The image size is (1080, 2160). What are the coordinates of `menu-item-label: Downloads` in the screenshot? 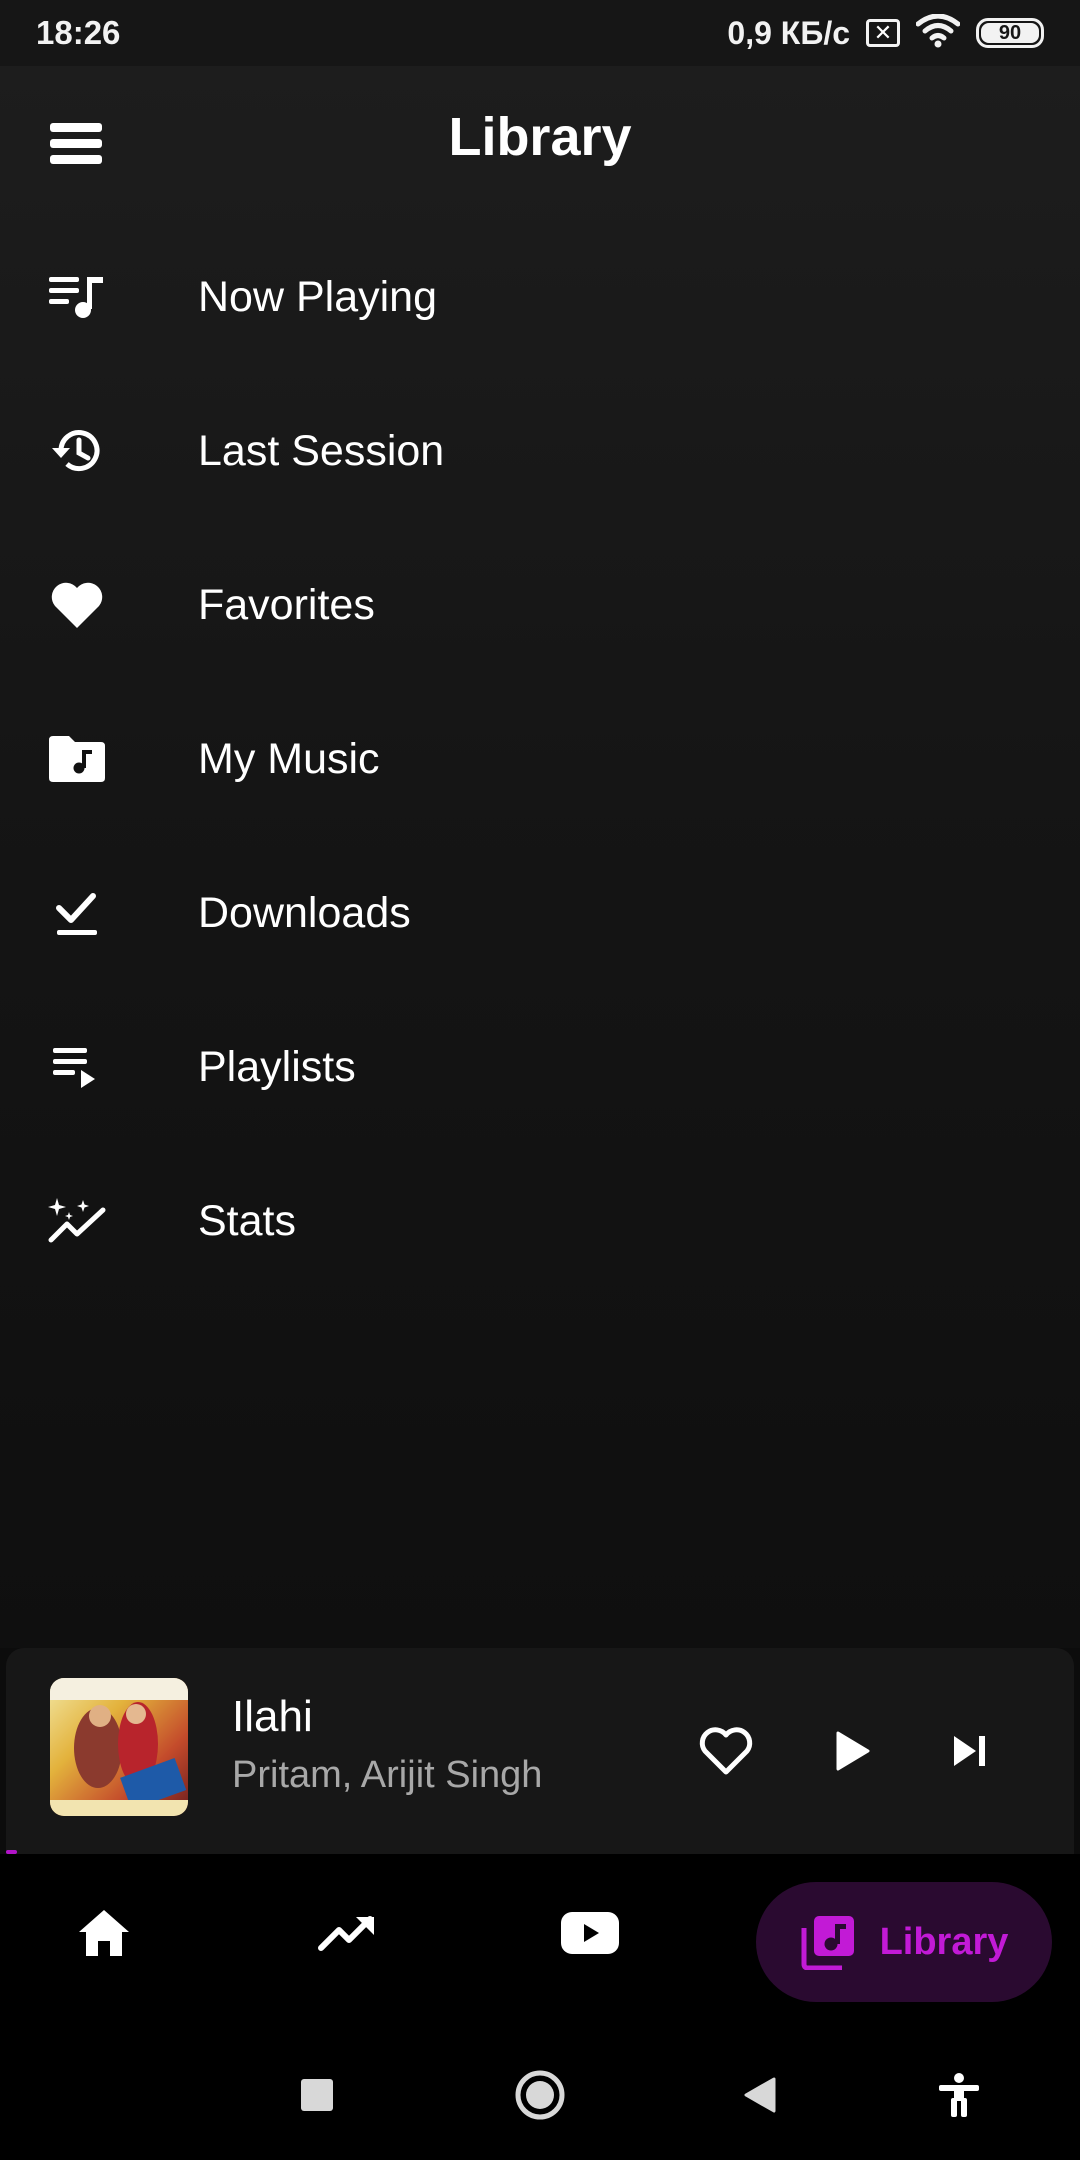 It's located at (304, 912).